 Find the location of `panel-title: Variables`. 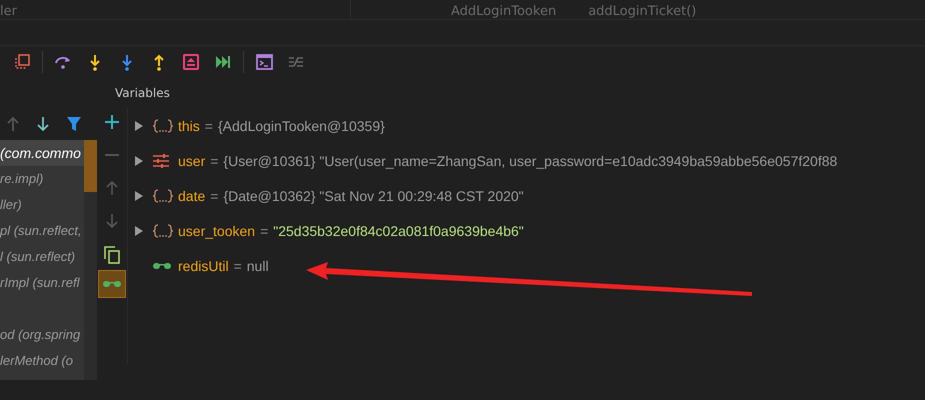

panel-title: Variables is located at coordinates (142, 94).